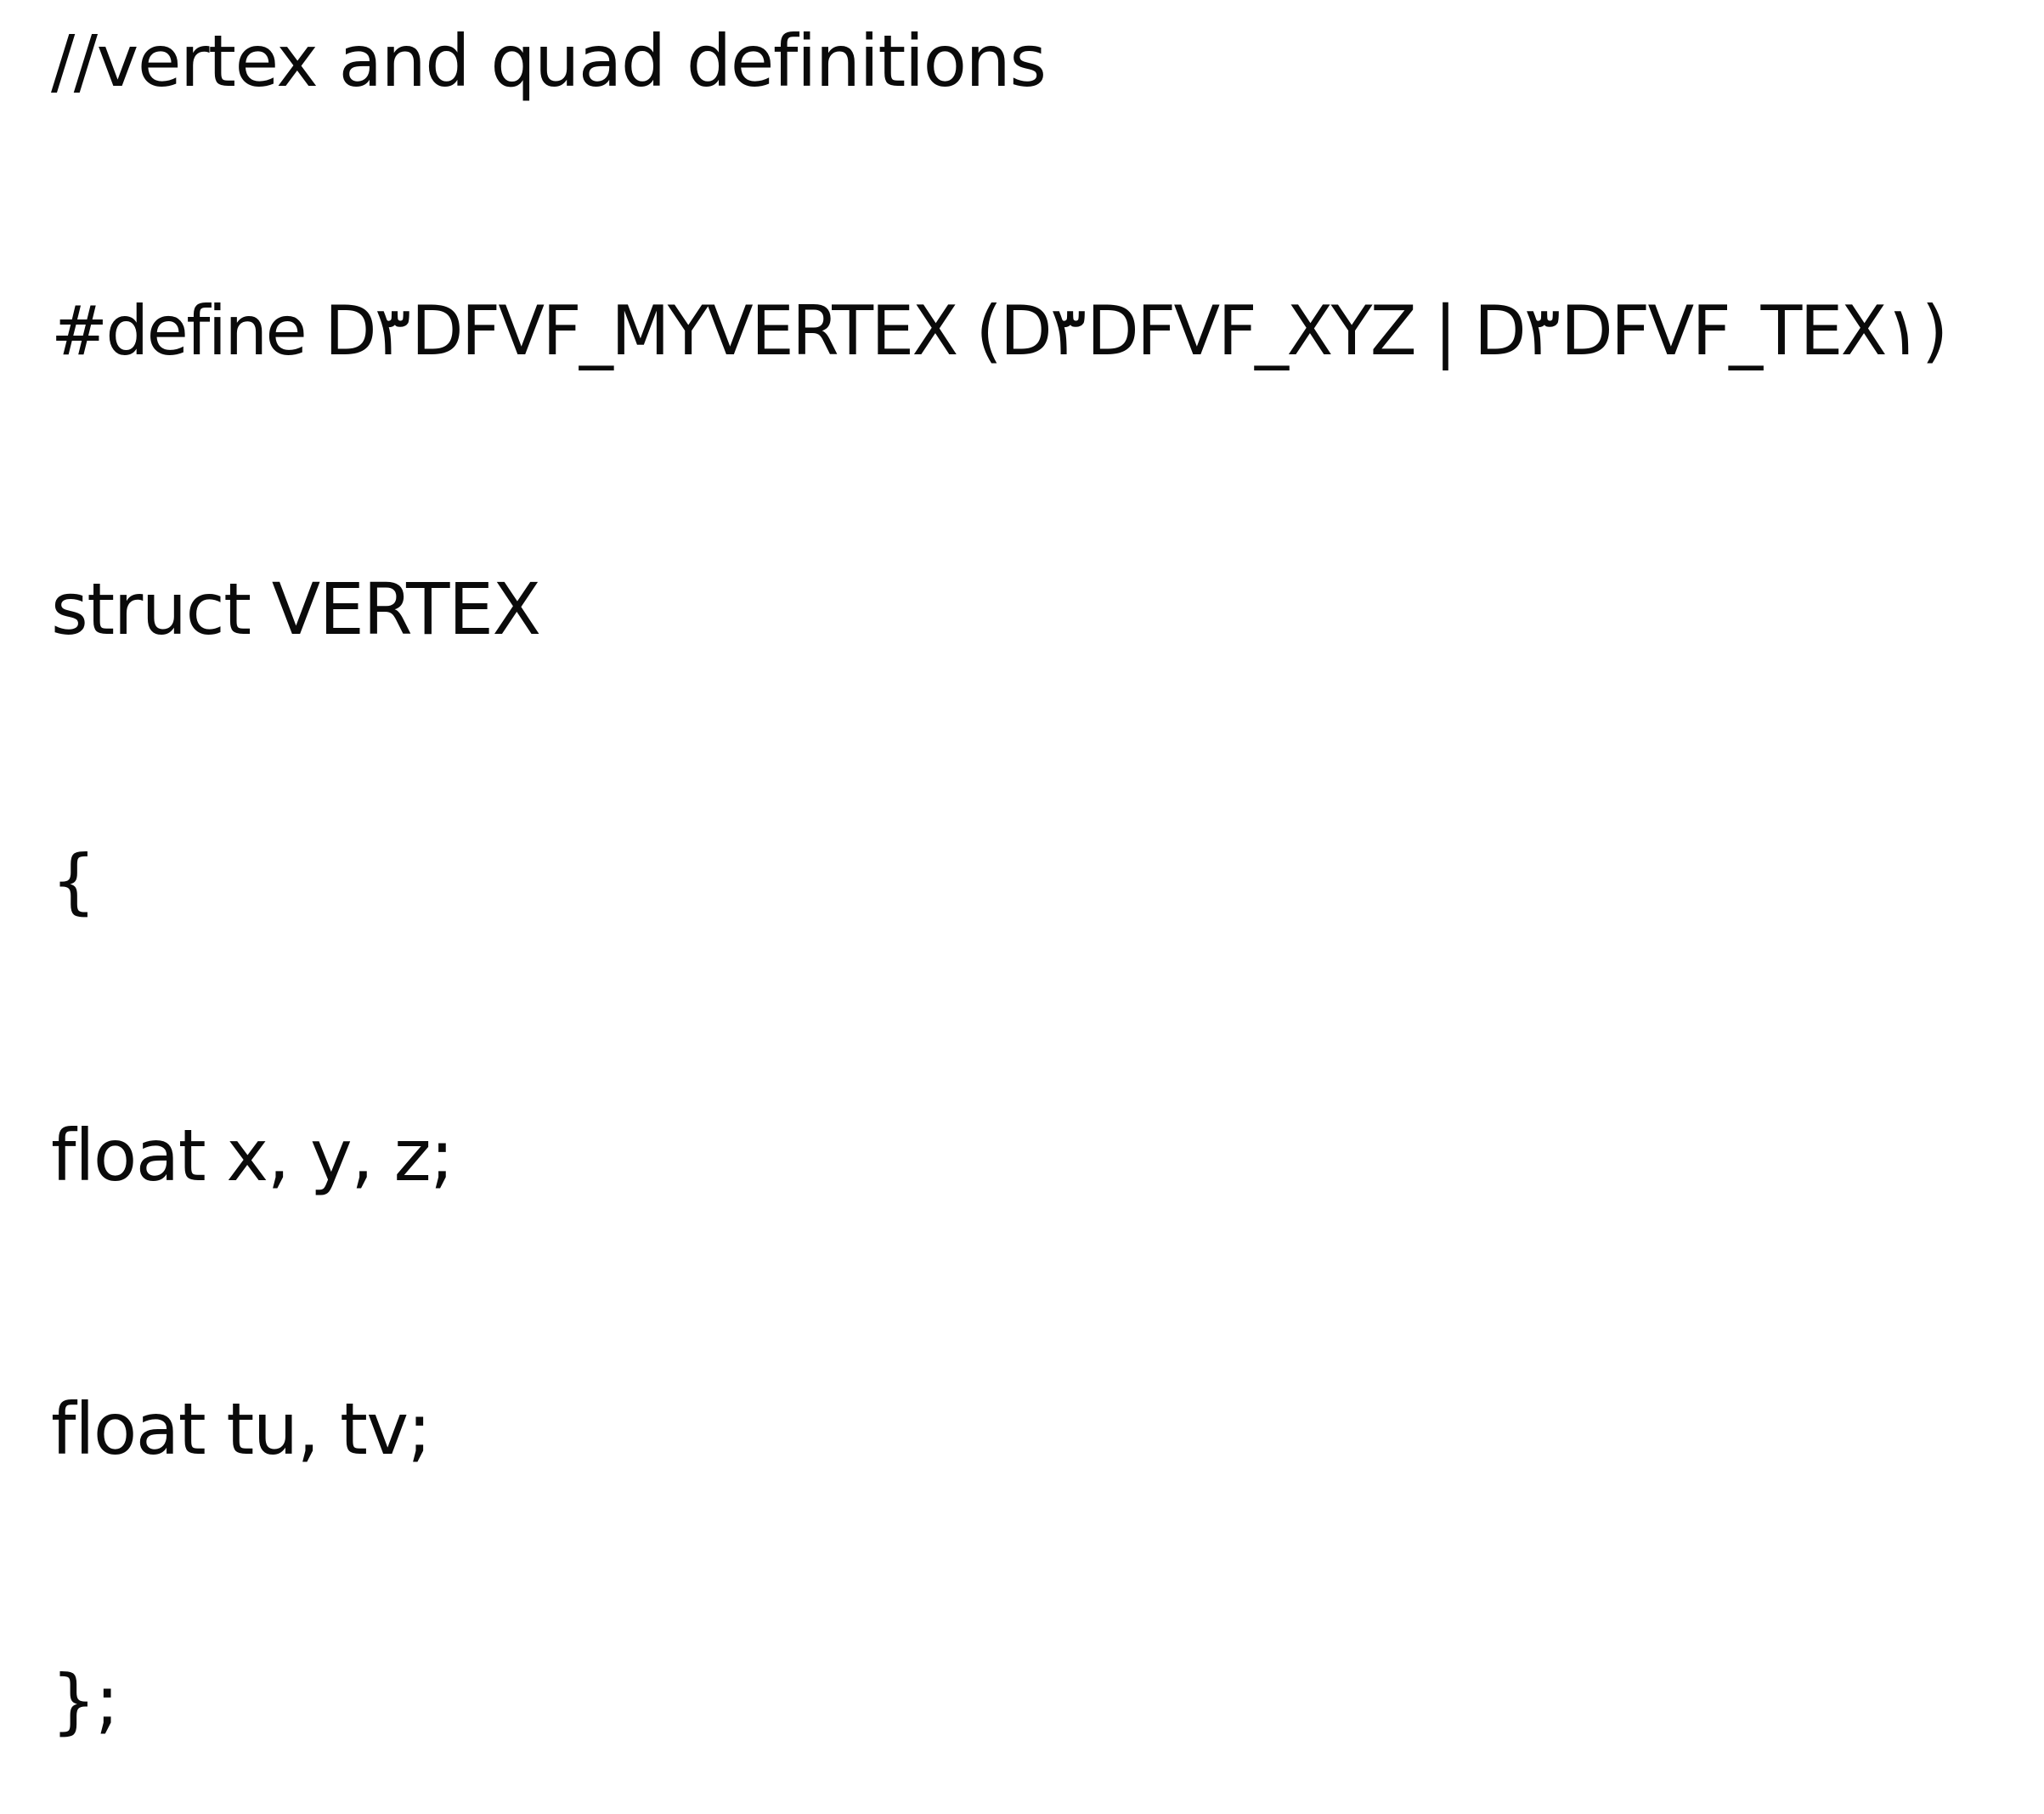  Describe the element at coordinates (73, 881) in the screenshot. I see `open-brace-line: {` at that location.